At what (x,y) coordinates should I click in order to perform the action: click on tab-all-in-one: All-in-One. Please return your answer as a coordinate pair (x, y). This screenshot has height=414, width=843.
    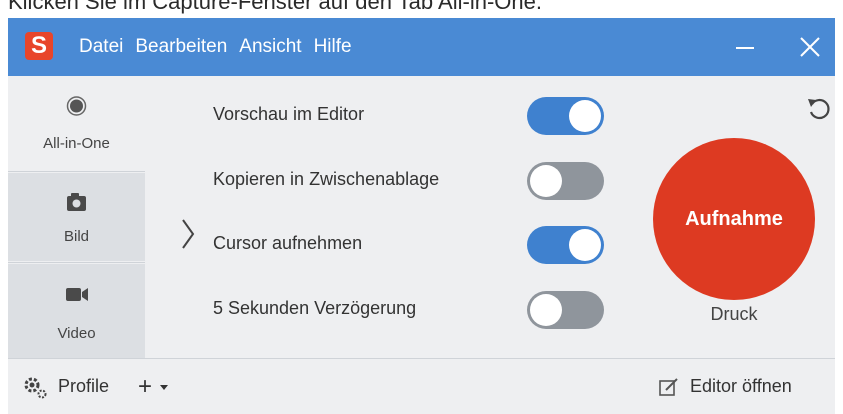
    Looking at the image, I should click on (76, 122).